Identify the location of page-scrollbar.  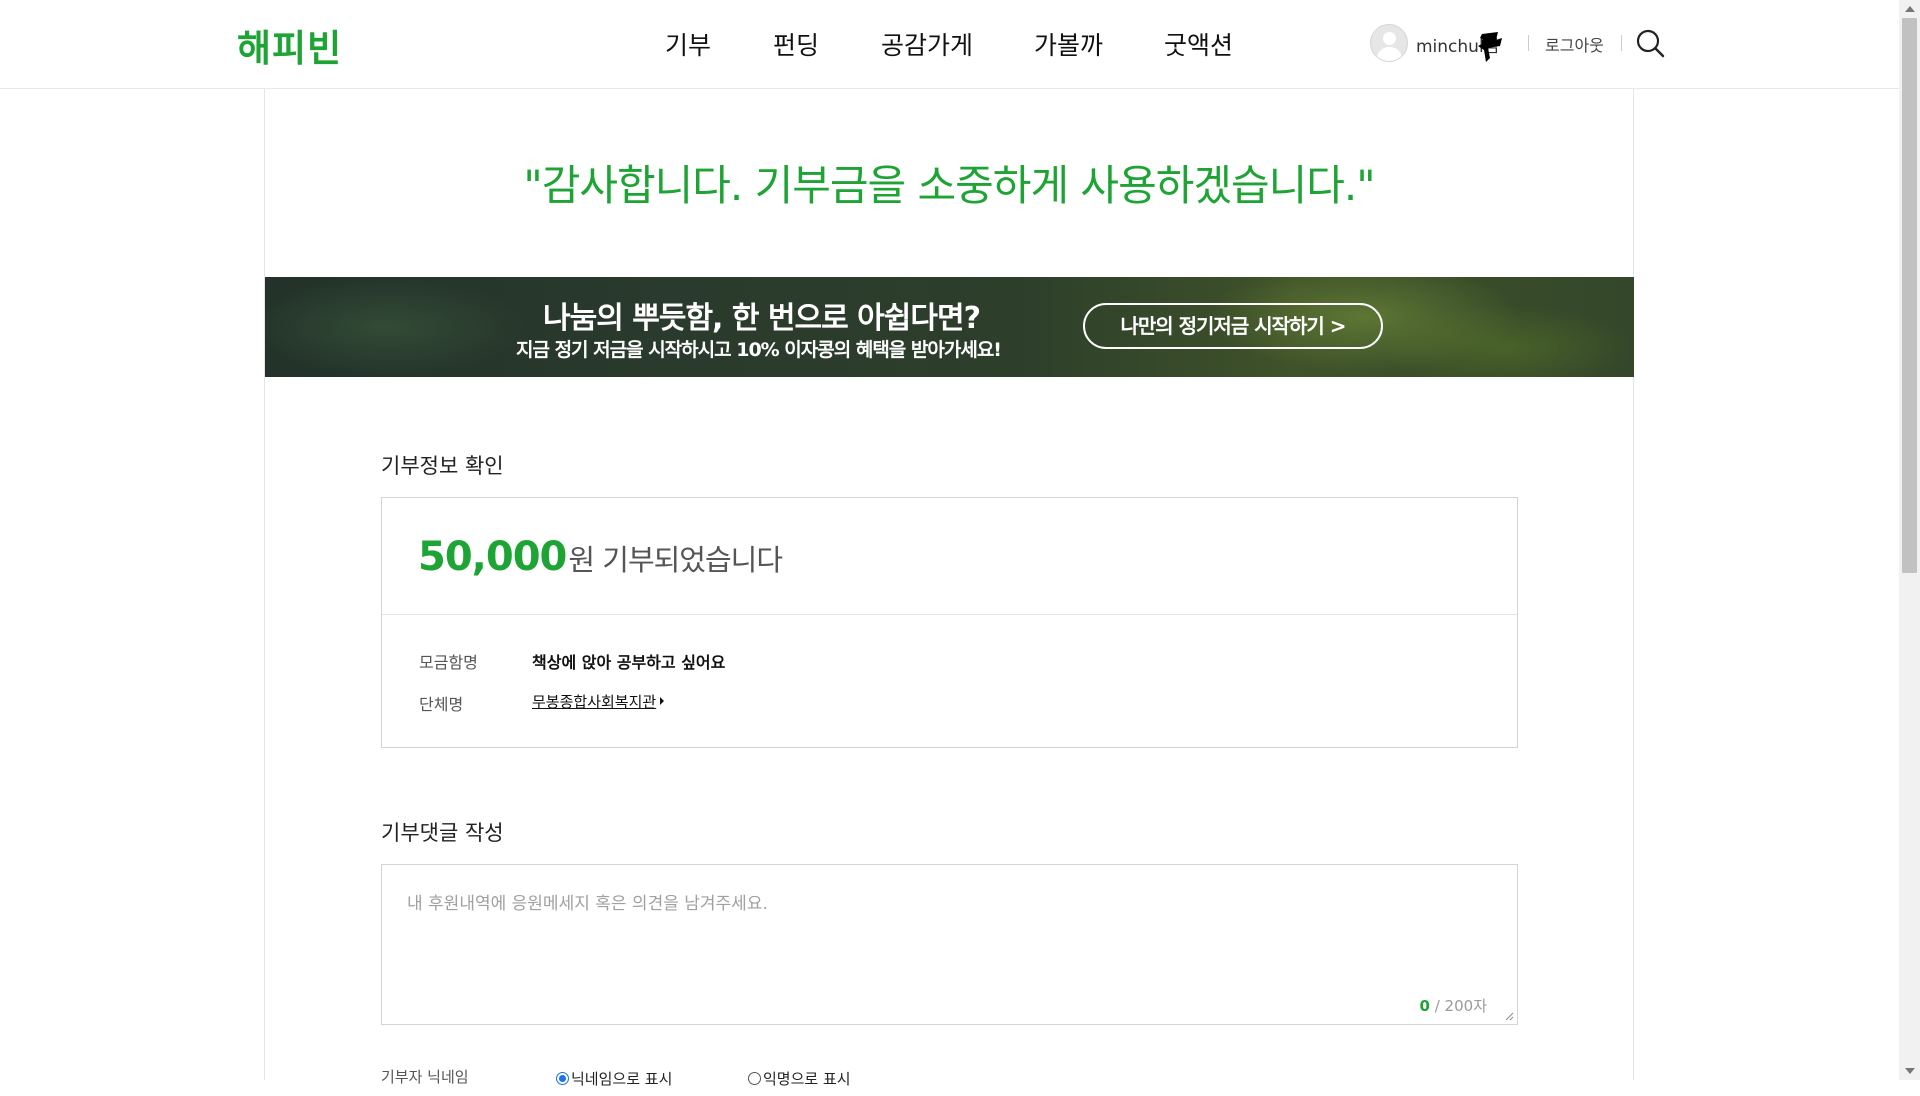
(1909, 540).